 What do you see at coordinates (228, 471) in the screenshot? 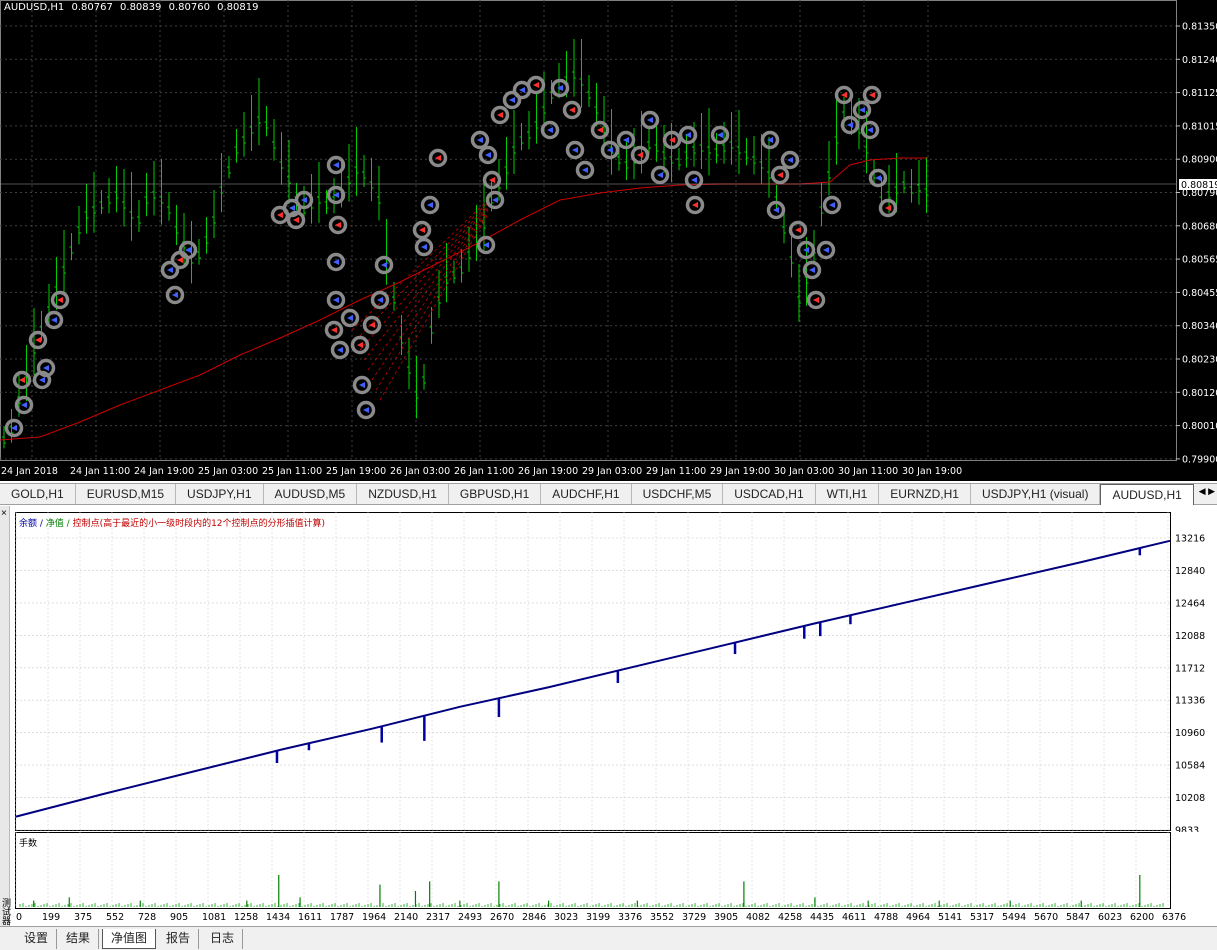
I see `time-tick-label: 25 Jan 03:00` at bounding box center [228, 471].